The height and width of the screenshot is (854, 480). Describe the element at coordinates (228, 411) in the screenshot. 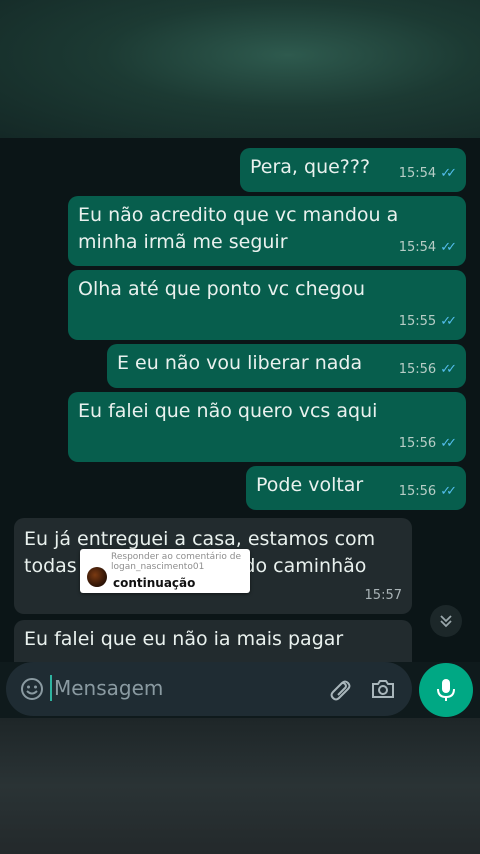

I see `message-text: Eu falei que não quero vcs aqui` at that location.